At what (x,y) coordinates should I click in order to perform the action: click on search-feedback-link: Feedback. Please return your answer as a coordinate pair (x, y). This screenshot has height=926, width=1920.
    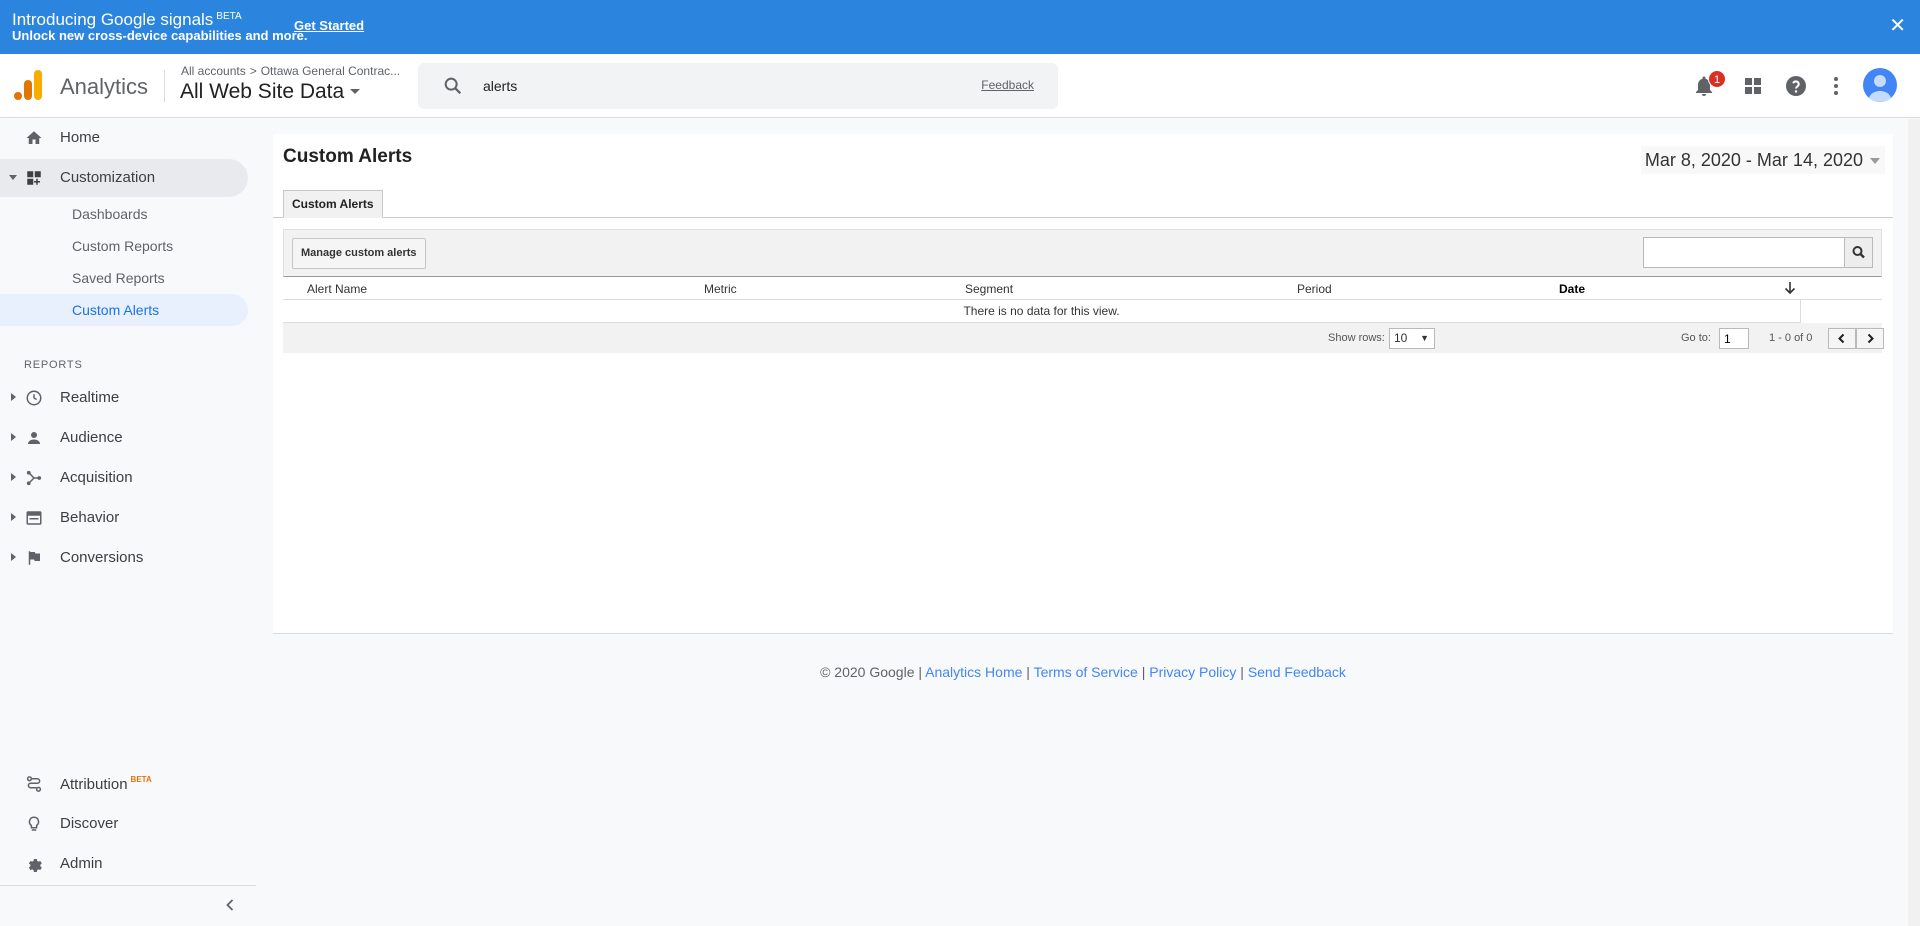
    Looking at the image, I should click on (1007, 85).